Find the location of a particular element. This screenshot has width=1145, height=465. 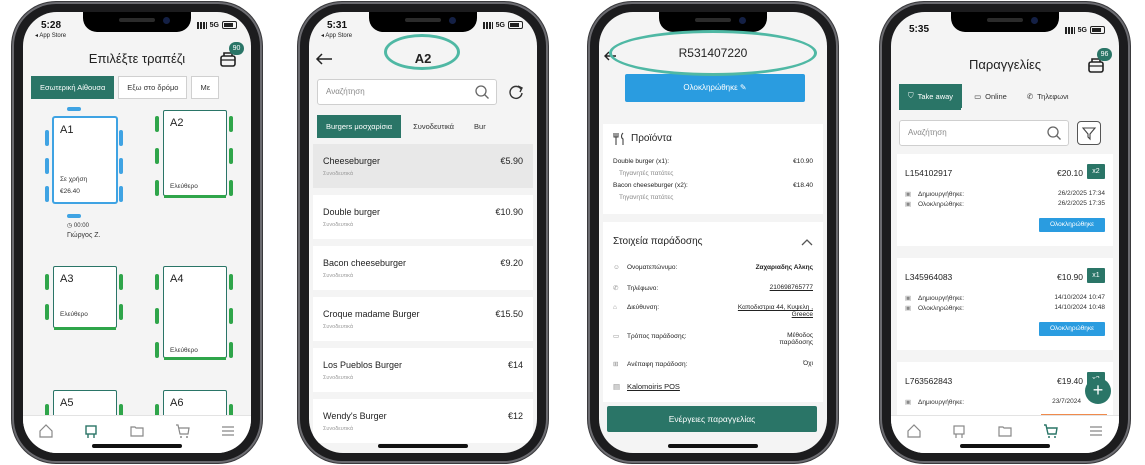

order-actions-button: Ενέργειες παραγγελίας is located at coordinates (712, 419).